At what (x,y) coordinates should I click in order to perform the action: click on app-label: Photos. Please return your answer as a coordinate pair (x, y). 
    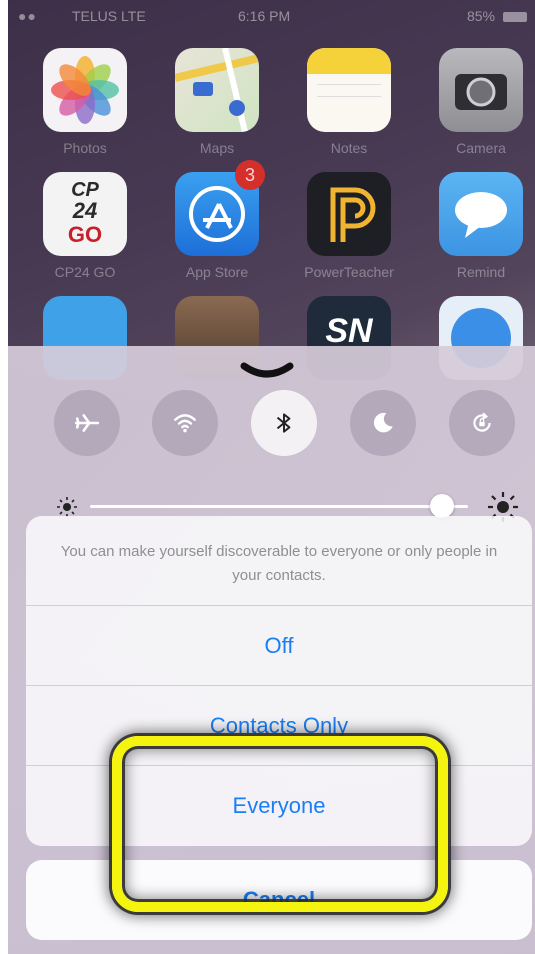
    Looking at the image, I should click on (85, 148).